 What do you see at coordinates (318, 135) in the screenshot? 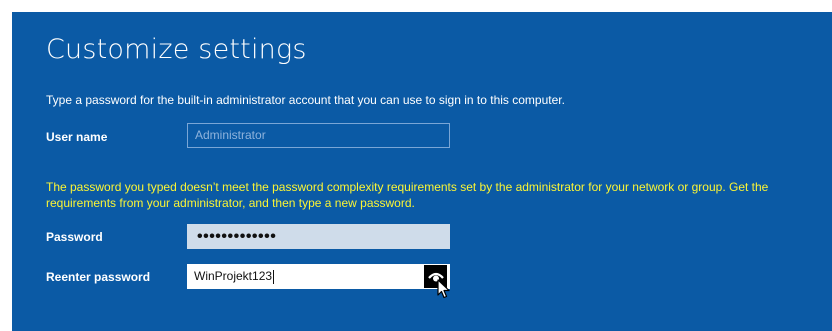
I see `username-field: Administrator` at bounding box center [318, 135].